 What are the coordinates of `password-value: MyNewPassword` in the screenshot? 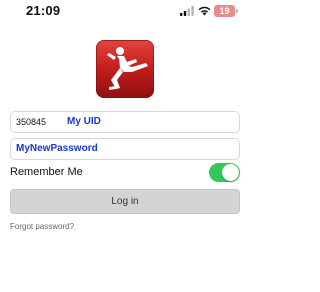 It's located at (57, 148).